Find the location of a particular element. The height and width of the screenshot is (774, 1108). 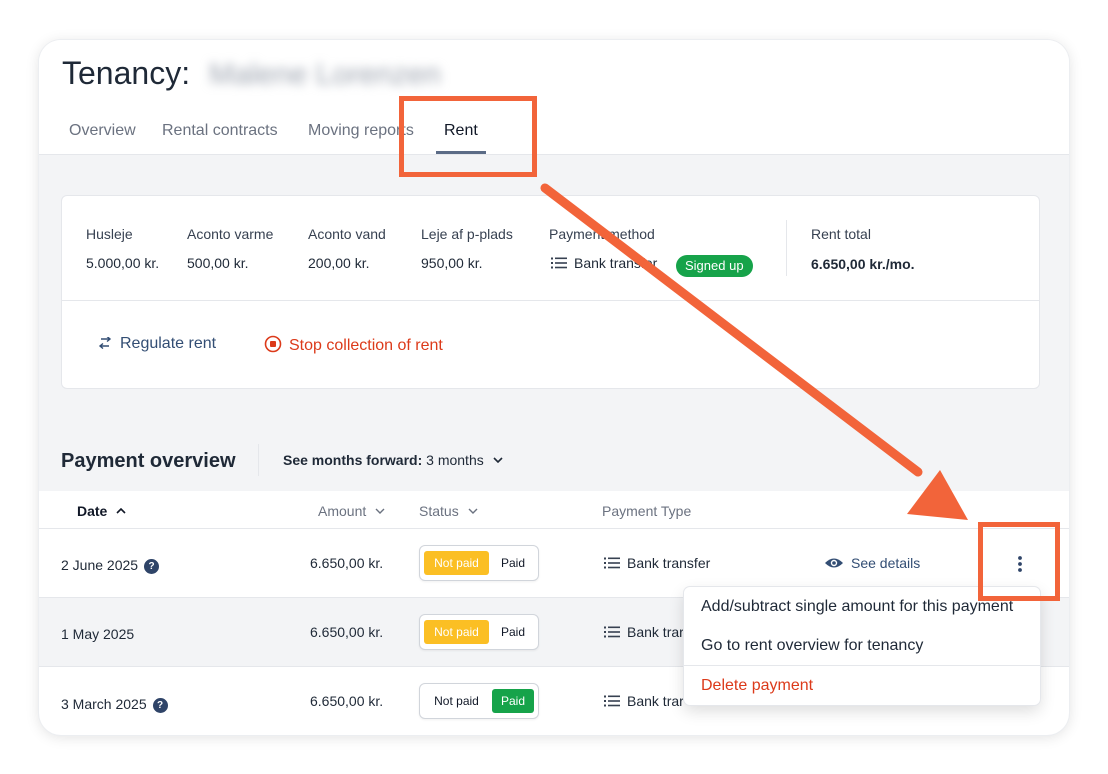

payment-overview-title: Payment overview is located at coordinates (148, 461).